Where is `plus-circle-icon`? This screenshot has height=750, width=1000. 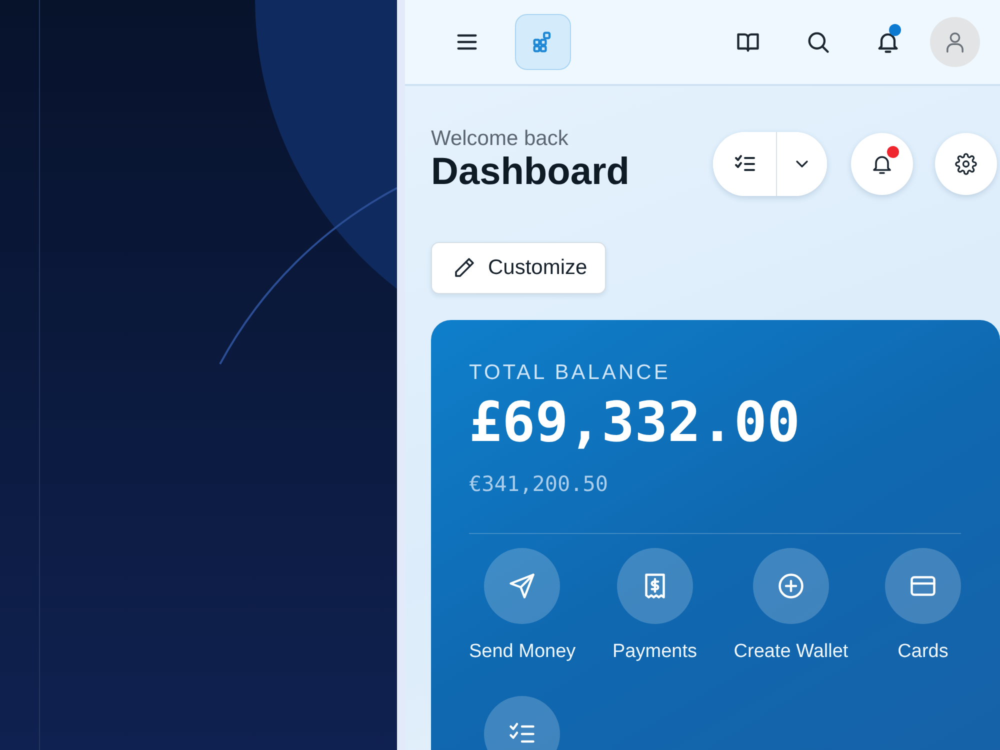
plus-circle-icon is located at coordinates (791, 585).